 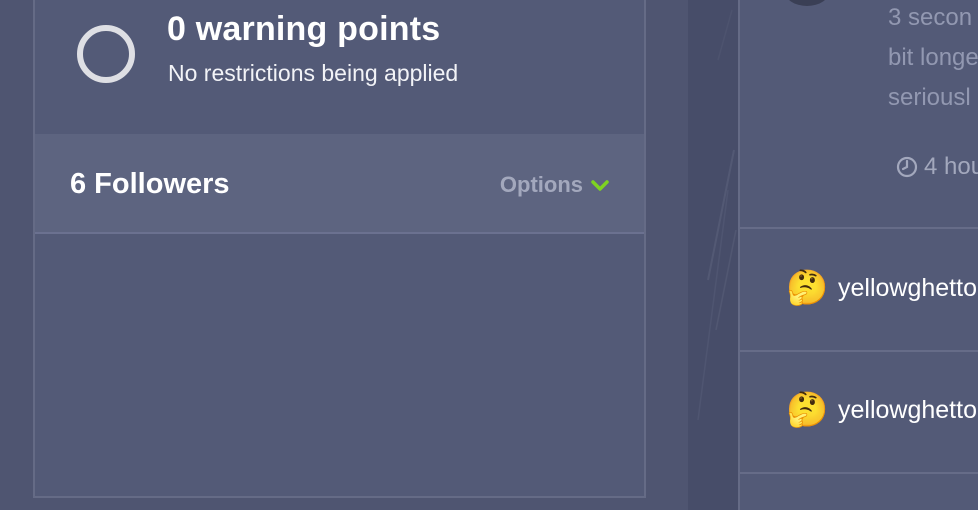 I want to click on warning-points-title: 0 warning points, so click(x=304, y=29).